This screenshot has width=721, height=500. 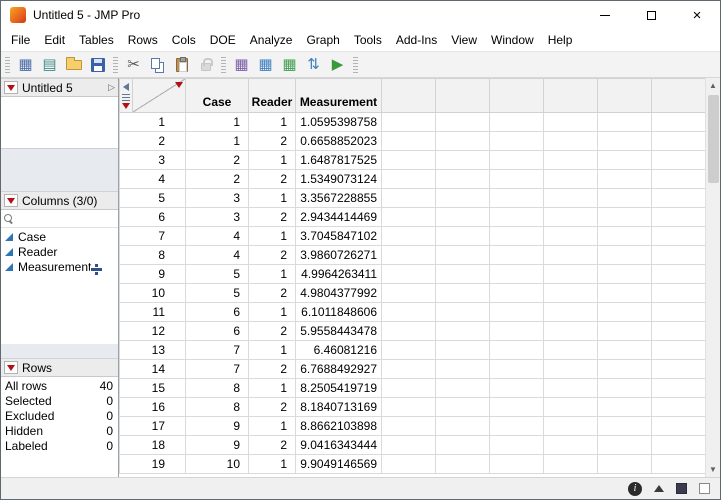 I want to click on measurement-cell: 6.46081216, so click(x=338, y=350).